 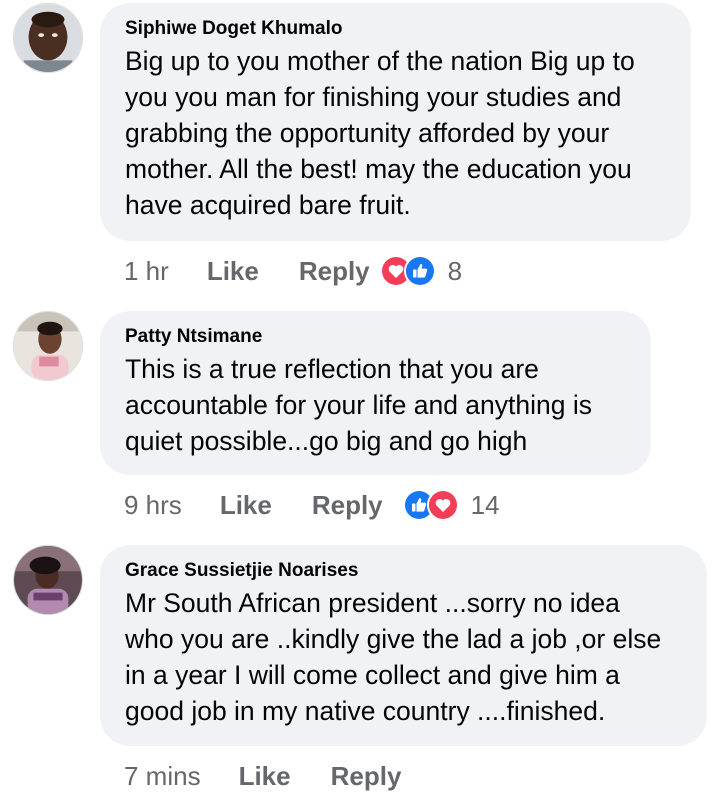 What do you see at coordinates (376, 337) in the screenshot?
I see `comment-author: Patty Ntsimane` at bounding box center [376, 337].